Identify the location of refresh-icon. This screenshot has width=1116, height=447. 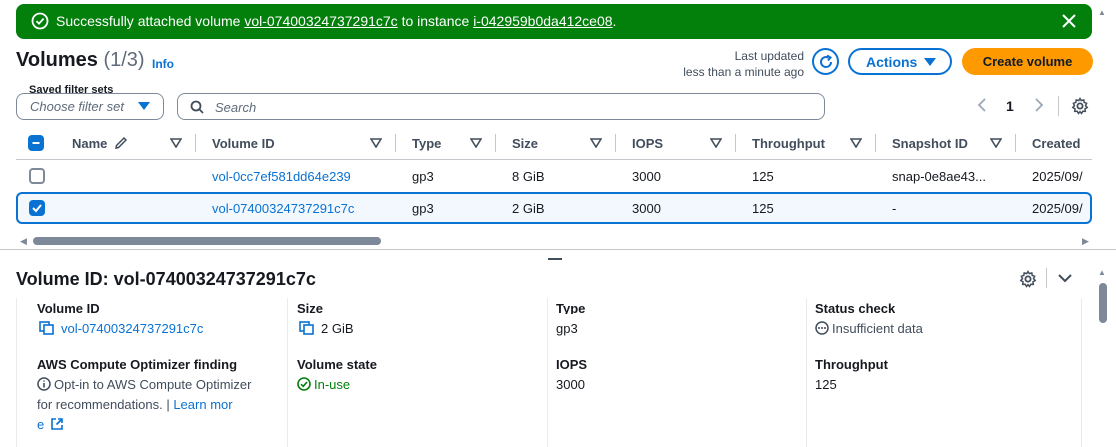
(825, 61).